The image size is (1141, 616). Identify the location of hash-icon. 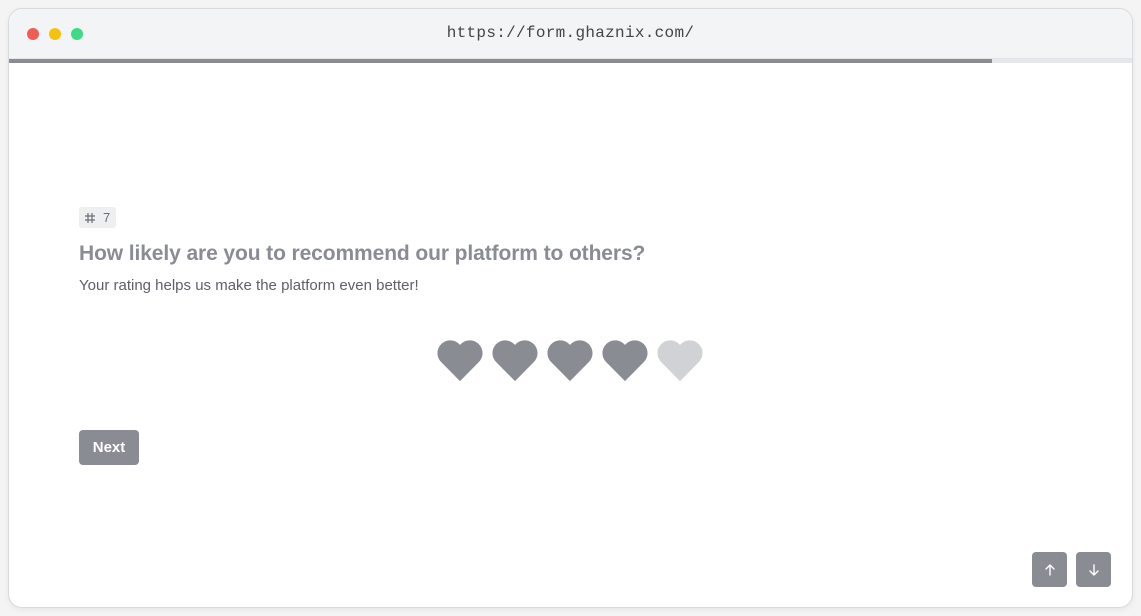
(90, 217).